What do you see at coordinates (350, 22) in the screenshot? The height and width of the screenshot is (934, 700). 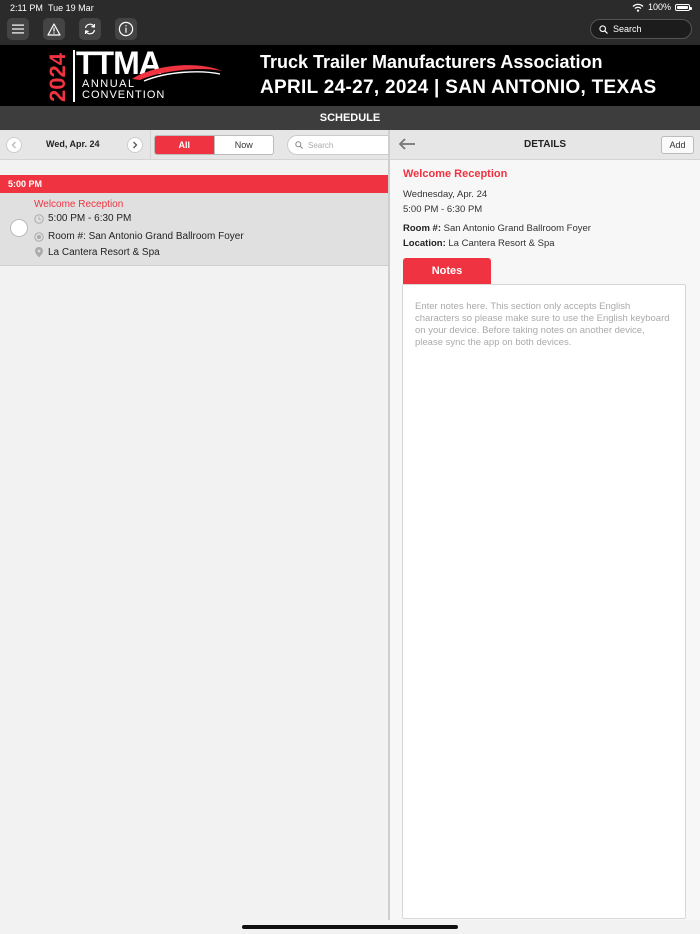 I see `top-bar: 2:11 PM Tue 19 Mar 100% Search` at bounding box center [350, 22].